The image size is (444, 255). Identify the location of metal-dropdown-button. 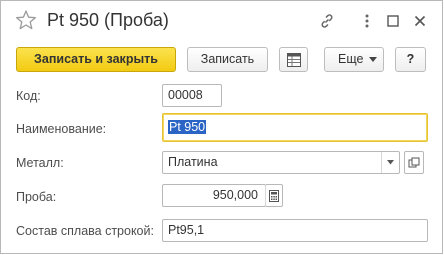
(390, 162).